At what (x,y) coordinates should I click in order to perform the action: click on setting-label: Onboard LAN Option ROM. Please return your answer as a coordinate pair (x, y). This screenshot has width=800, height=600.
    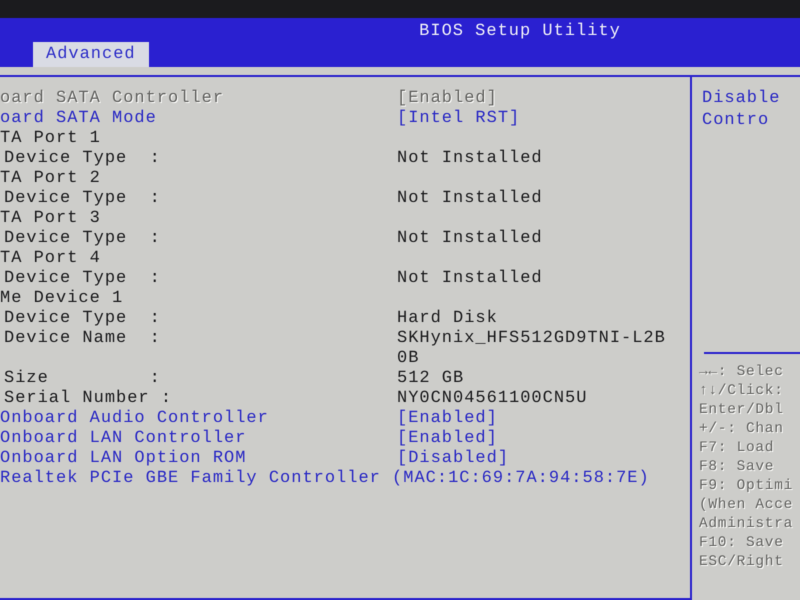
    Looking at the image, I should click on (198, 459).